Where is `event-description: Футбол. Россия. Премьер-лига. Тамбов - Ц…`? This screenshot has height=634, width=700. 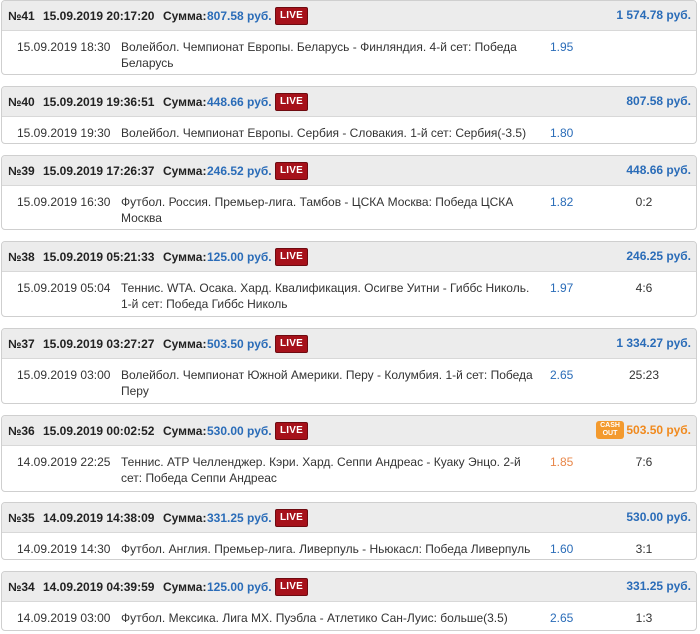
event-description: Футбол. Россия. Премьер-лига. Тамбов - Ц… is located at coordinates (317, 210).